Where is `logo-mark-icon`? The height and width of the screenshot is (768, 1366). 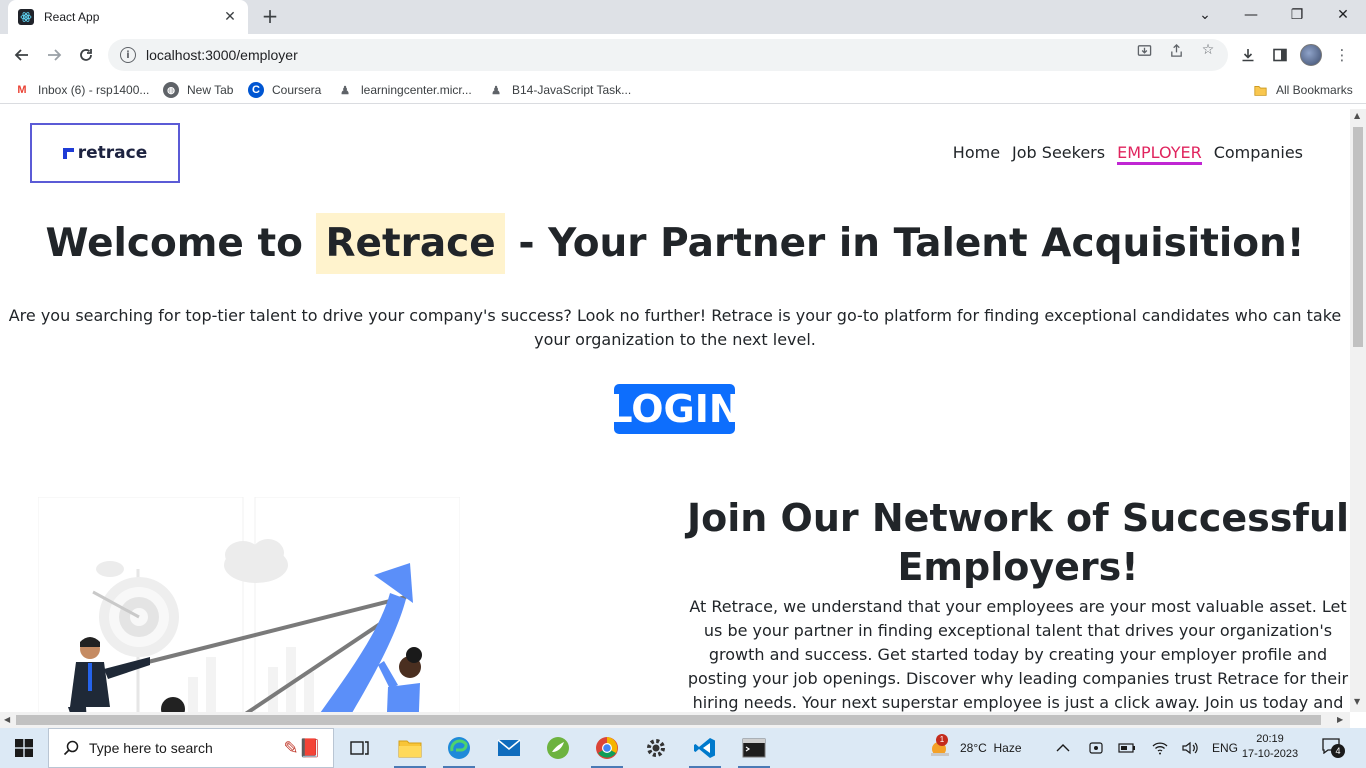
logo-mark-icon is located at coordinates (68, 153).